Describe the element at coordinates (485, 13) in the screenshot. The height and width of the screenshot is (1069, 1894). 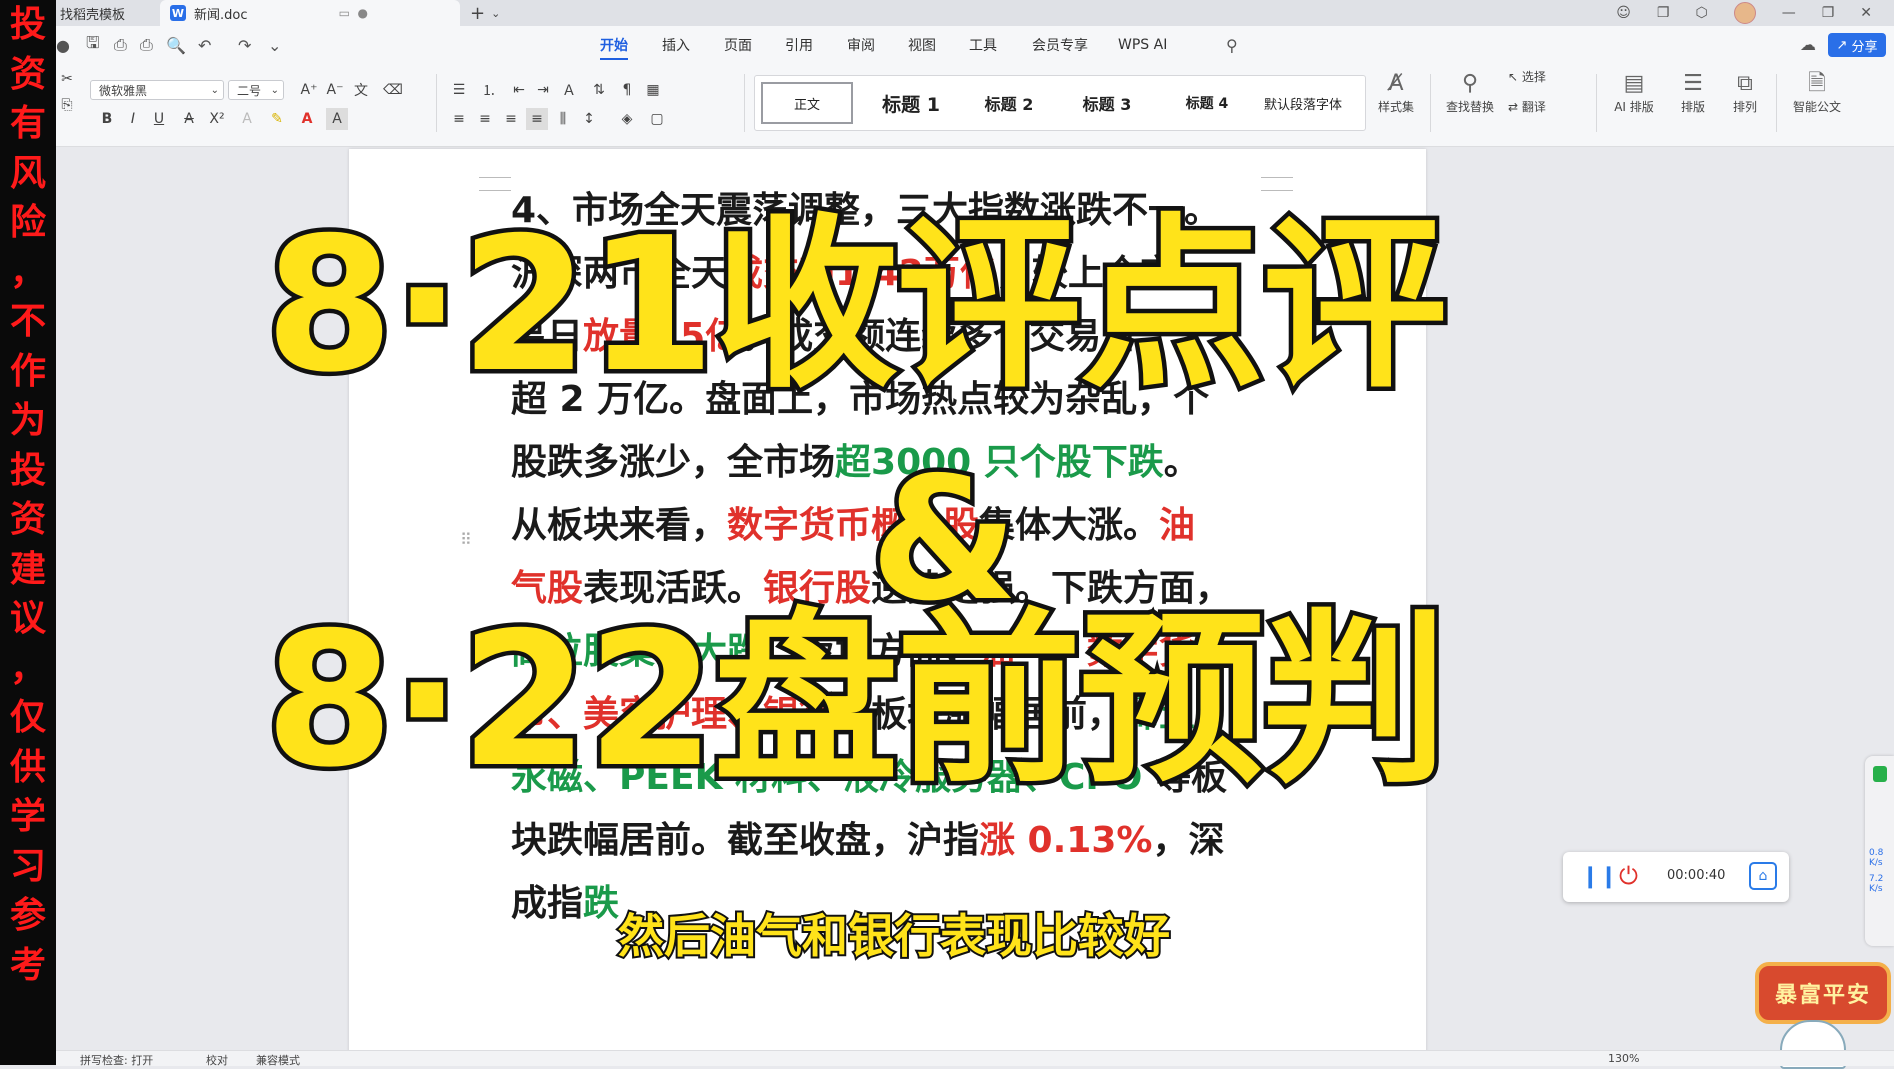
I see `new-tab-button: + ⌄` at that location.